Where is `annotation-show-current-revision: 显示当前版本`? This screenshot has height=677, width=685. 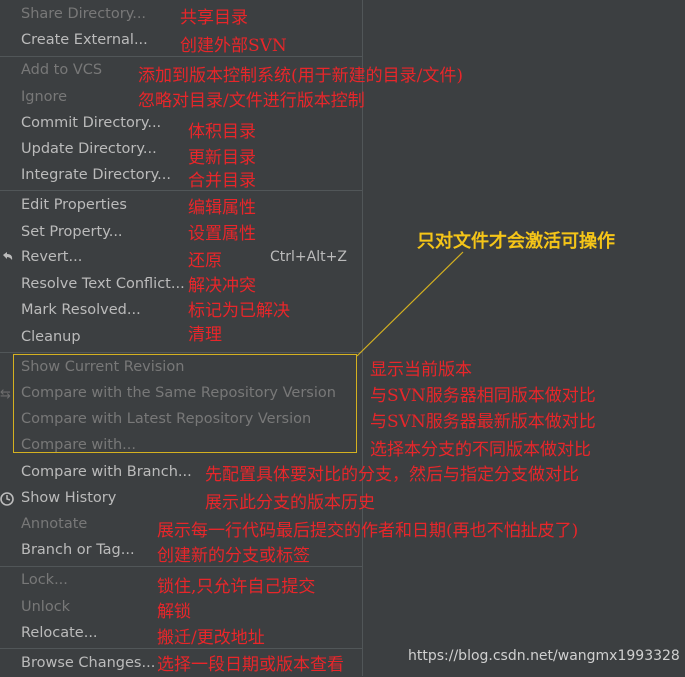 annotation-show-current-revision: 显示当前版本 is located at coordinates (421, 370).